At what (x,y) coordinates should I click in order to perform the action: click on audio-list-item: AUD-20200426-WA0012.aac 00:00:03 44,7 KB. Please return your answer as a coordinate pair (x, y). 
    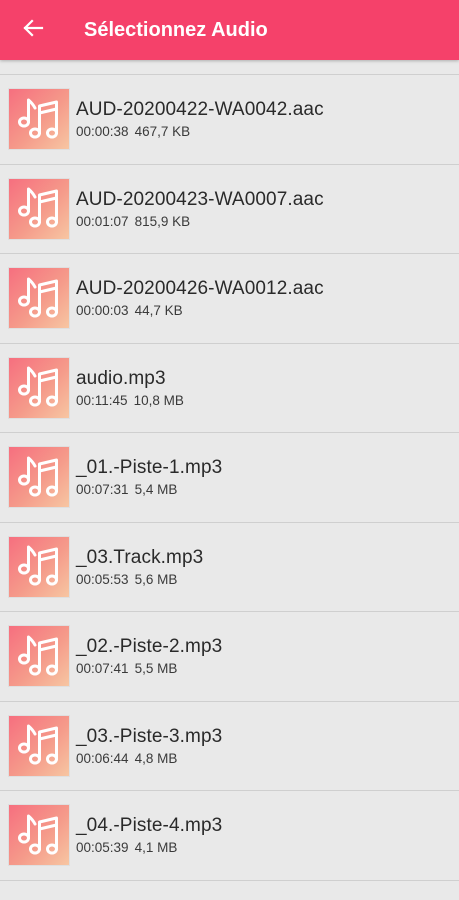
    Looking at the image, I should click on (229, 299).